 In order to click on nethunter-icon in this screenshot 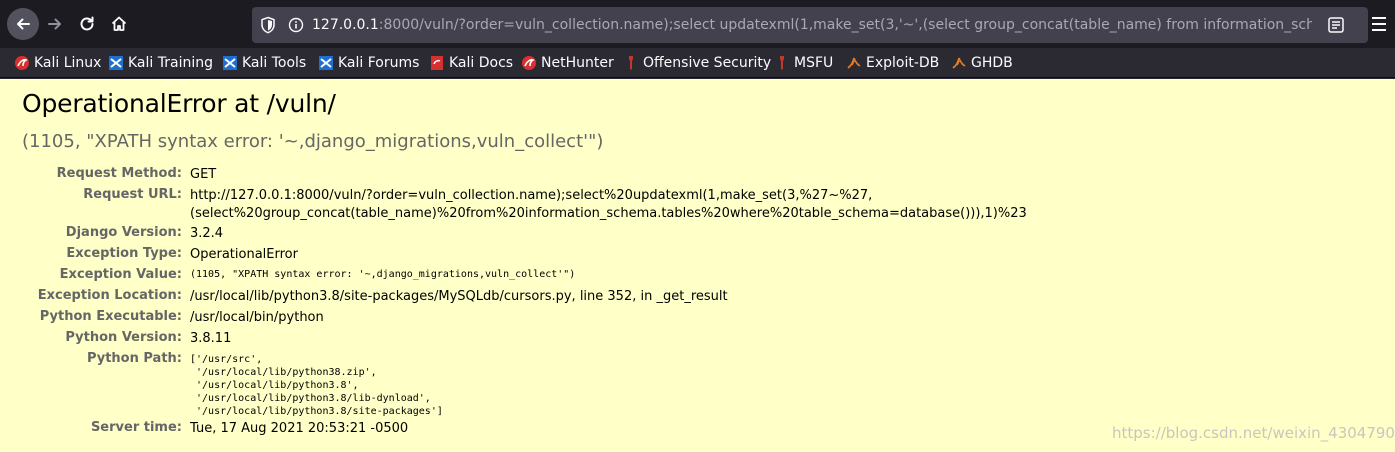, I will do `click(529, 63)`.